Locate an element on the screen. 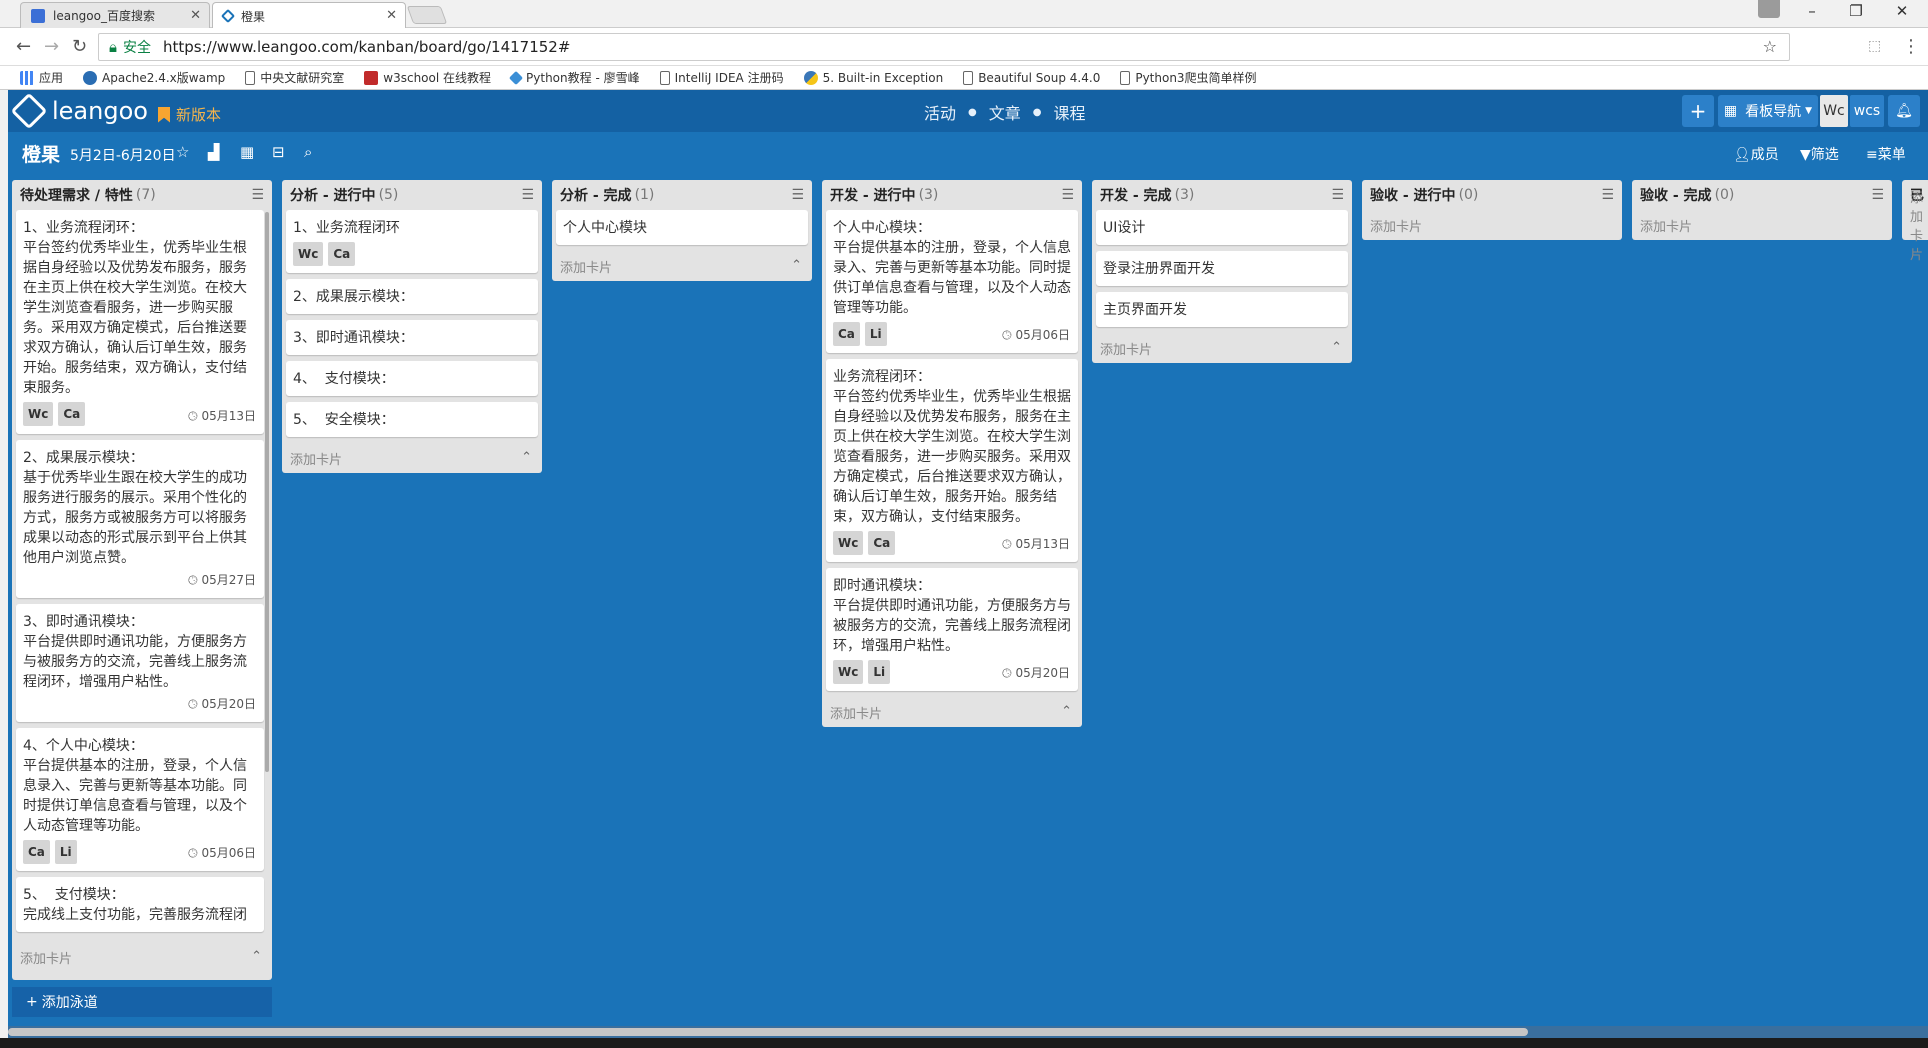  table-icon: ▦ is located at coordinates (247, 152).